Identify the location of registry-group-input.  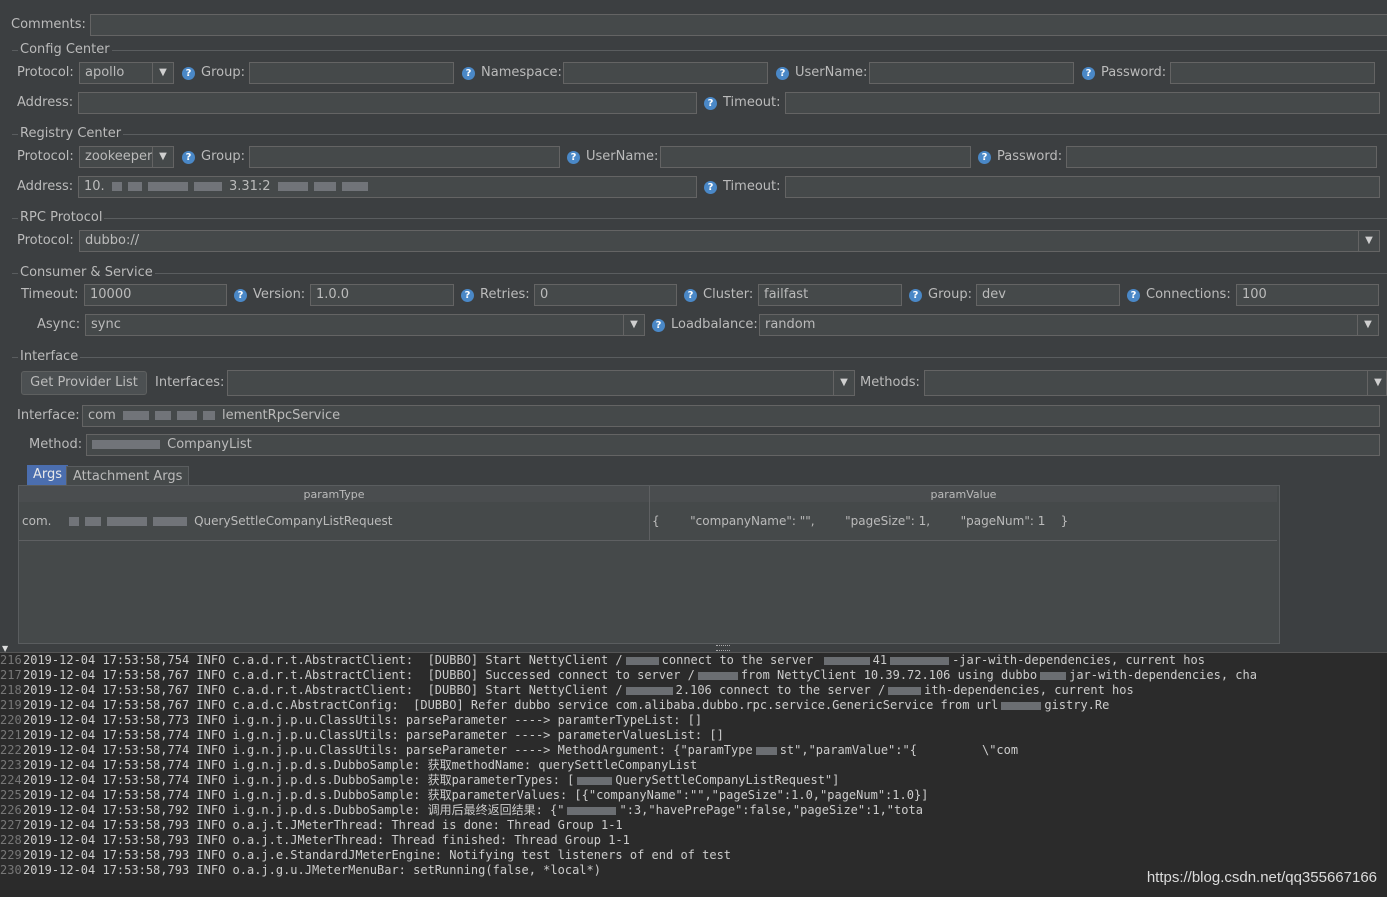
(404, 157).